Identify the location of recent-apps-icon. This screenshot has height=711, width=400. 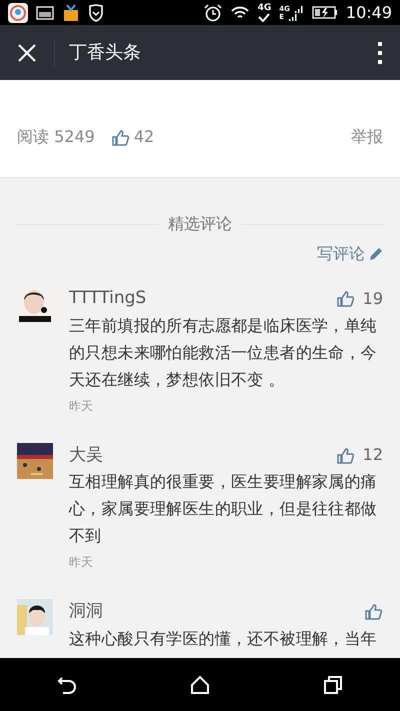
(333, 685).